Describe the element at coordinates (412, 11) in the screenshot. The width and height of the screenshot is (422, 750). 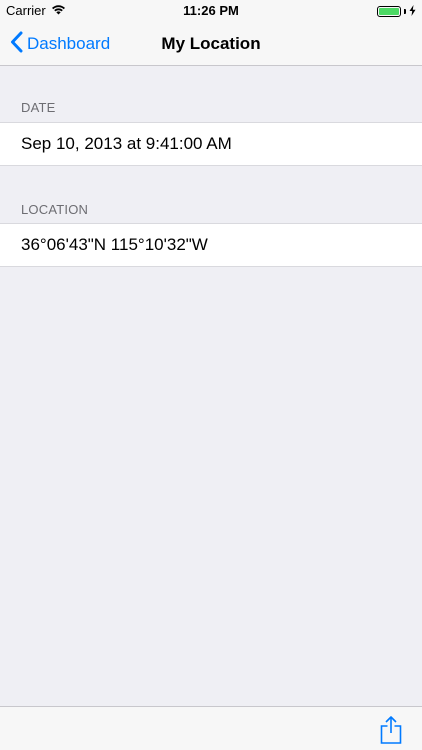
I see `charging-bolt-icon` at that location.